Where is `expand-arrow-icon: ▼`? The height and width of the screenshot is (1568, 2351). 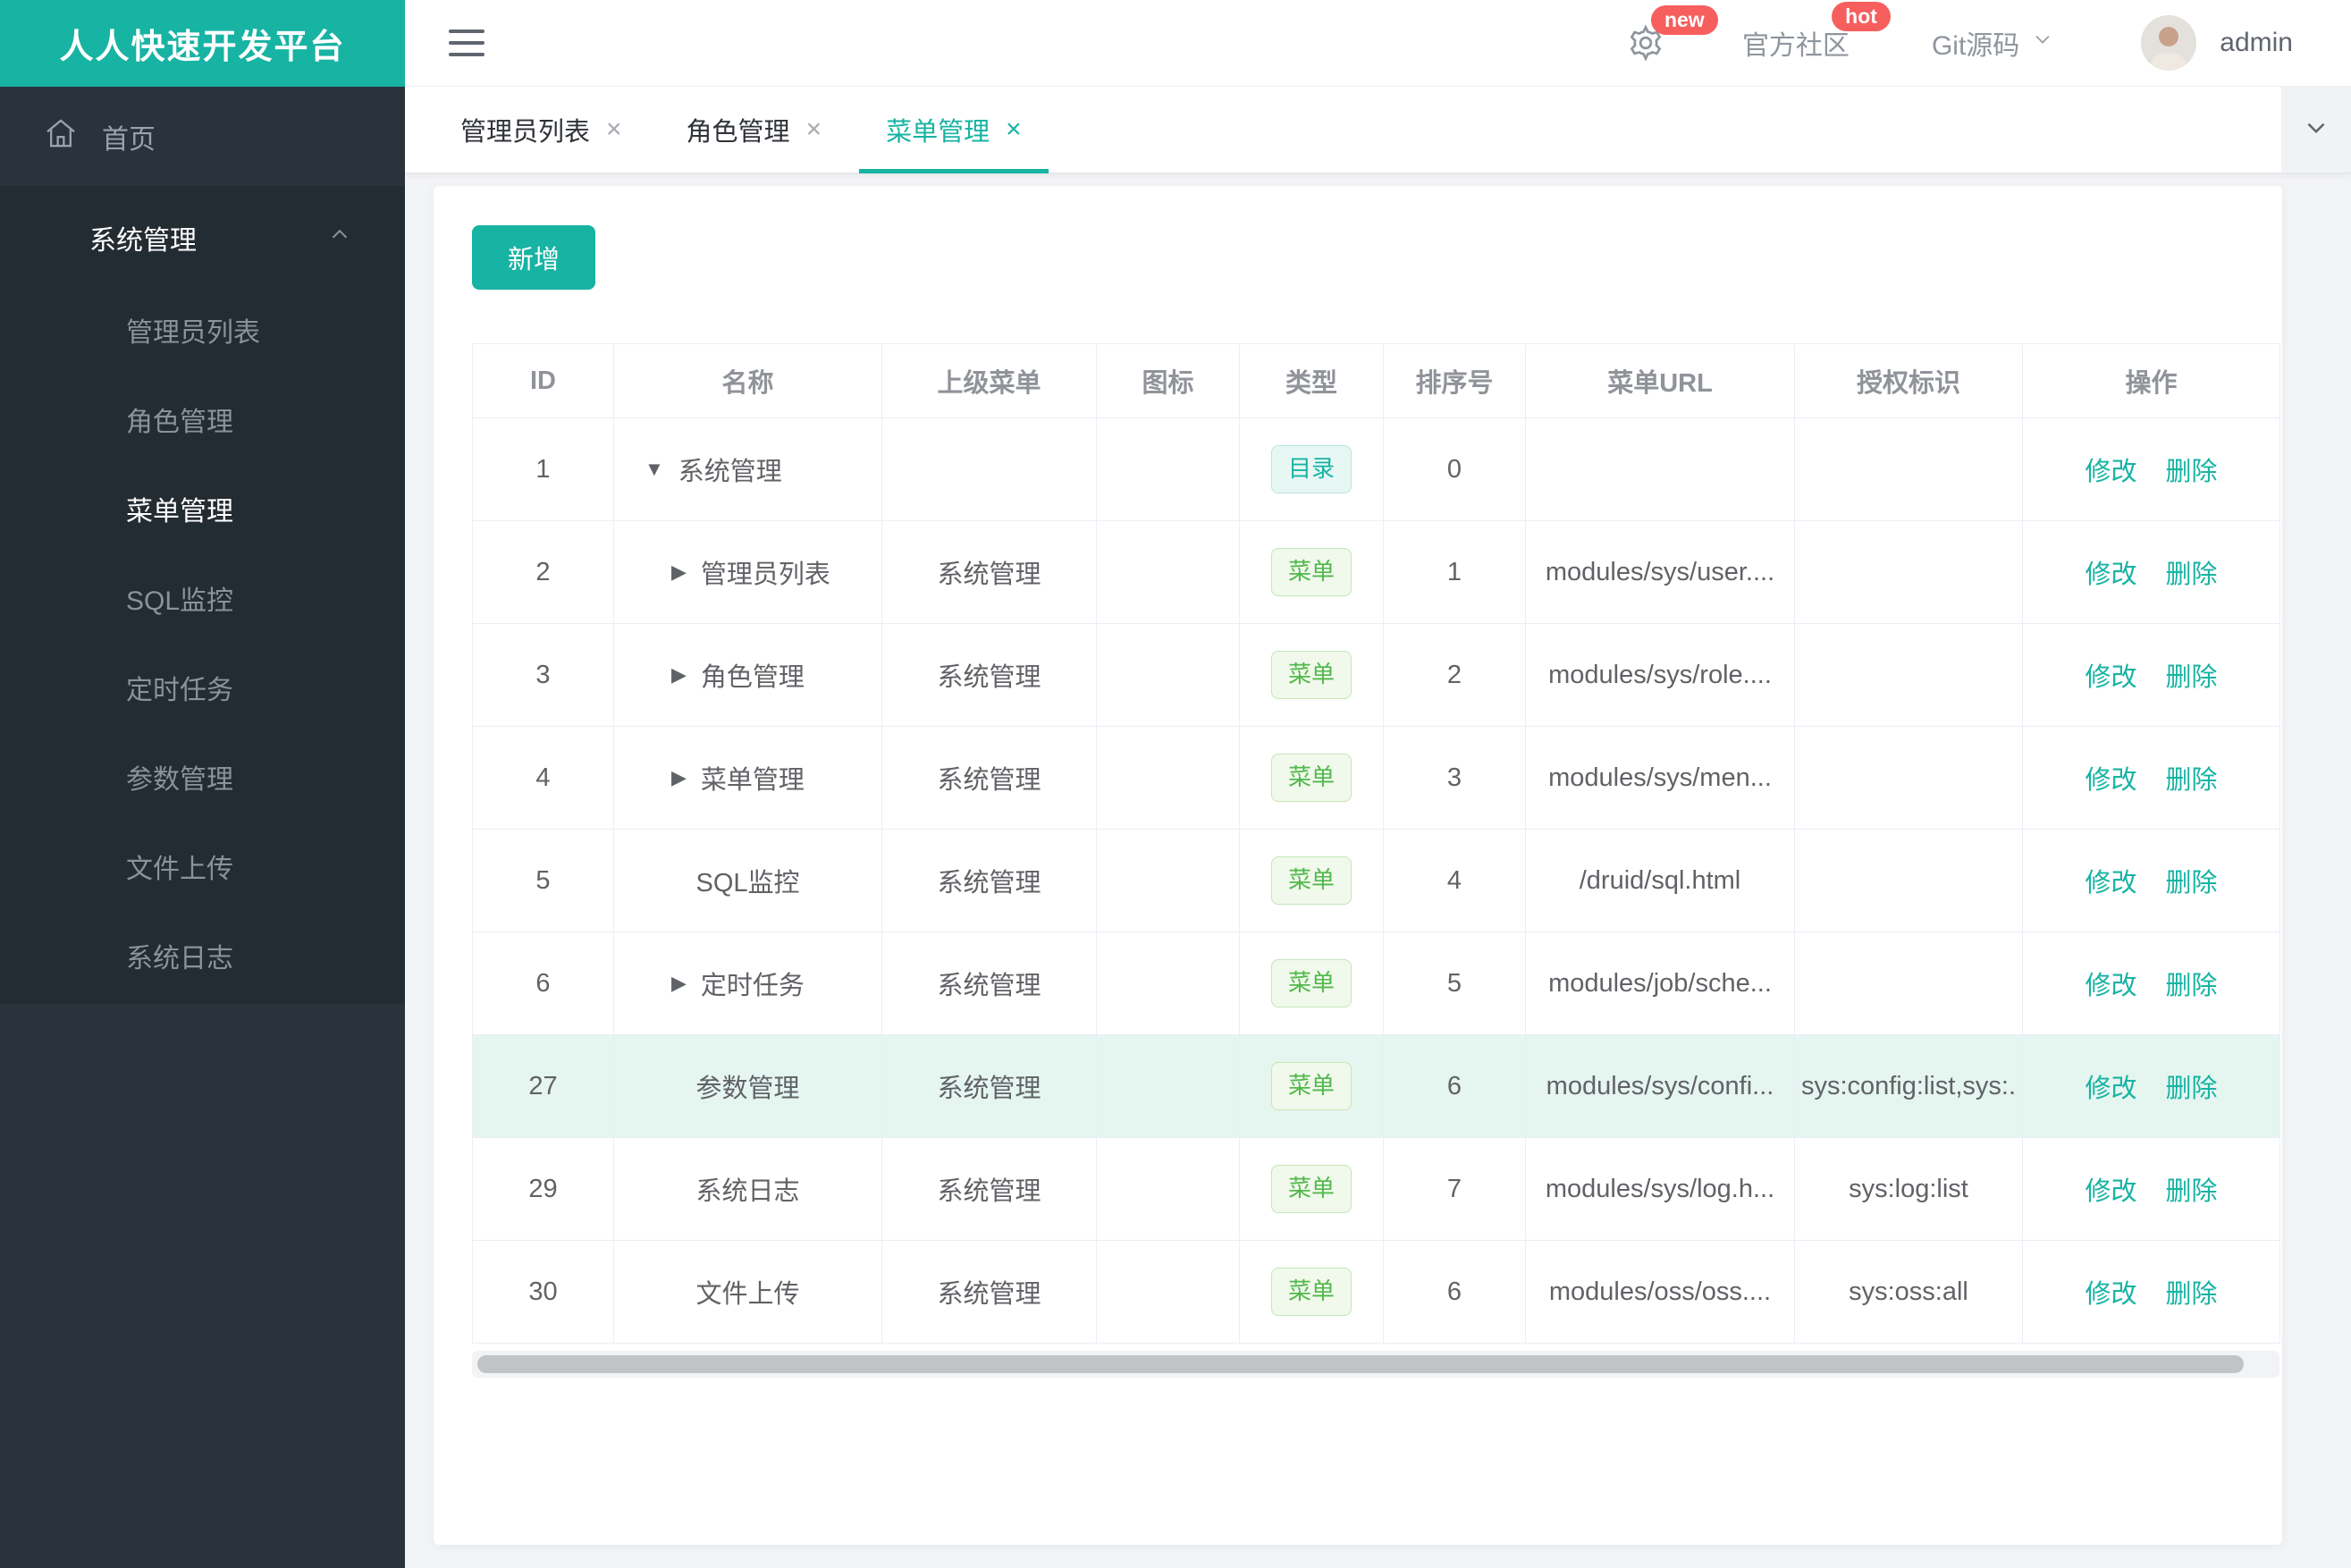
expand-arrow-icon: ▼ is located at coordinates (654, 469).